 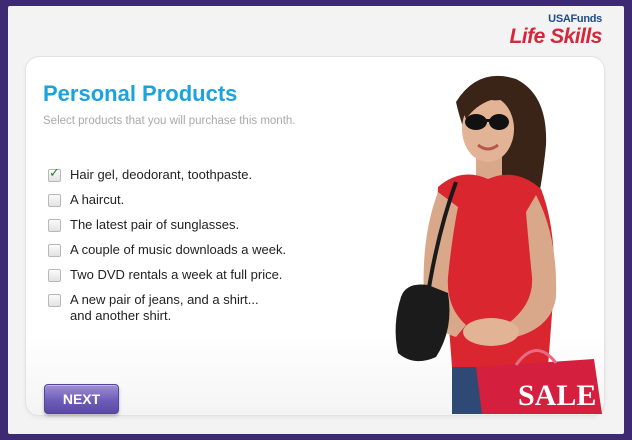 I want to click on option-music-downloads: A couple of music downloads a week., so click(x=167, y=250).